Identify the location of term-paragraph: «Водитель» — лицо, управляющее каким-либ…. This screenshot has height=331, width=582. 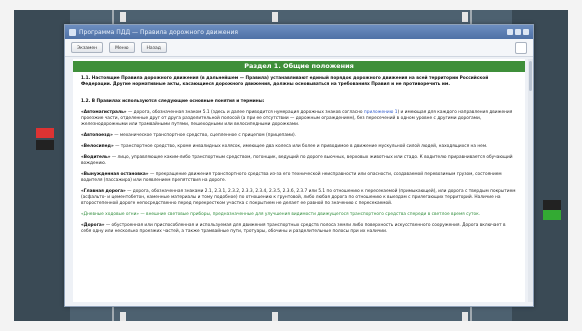
(297, 160).